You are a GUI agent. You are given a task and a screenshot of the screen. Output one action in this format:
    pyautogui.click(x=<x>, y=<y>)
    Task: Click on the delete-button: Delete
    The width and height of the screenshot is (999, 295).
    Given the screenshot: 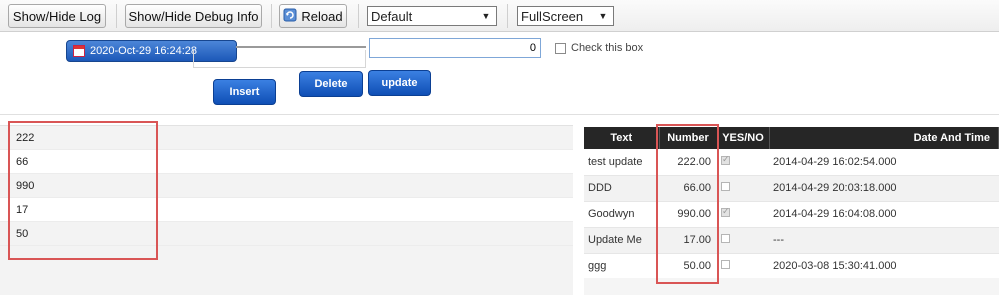 What is the action you would take?
    pyautogui.click(x=331, y=84)
    